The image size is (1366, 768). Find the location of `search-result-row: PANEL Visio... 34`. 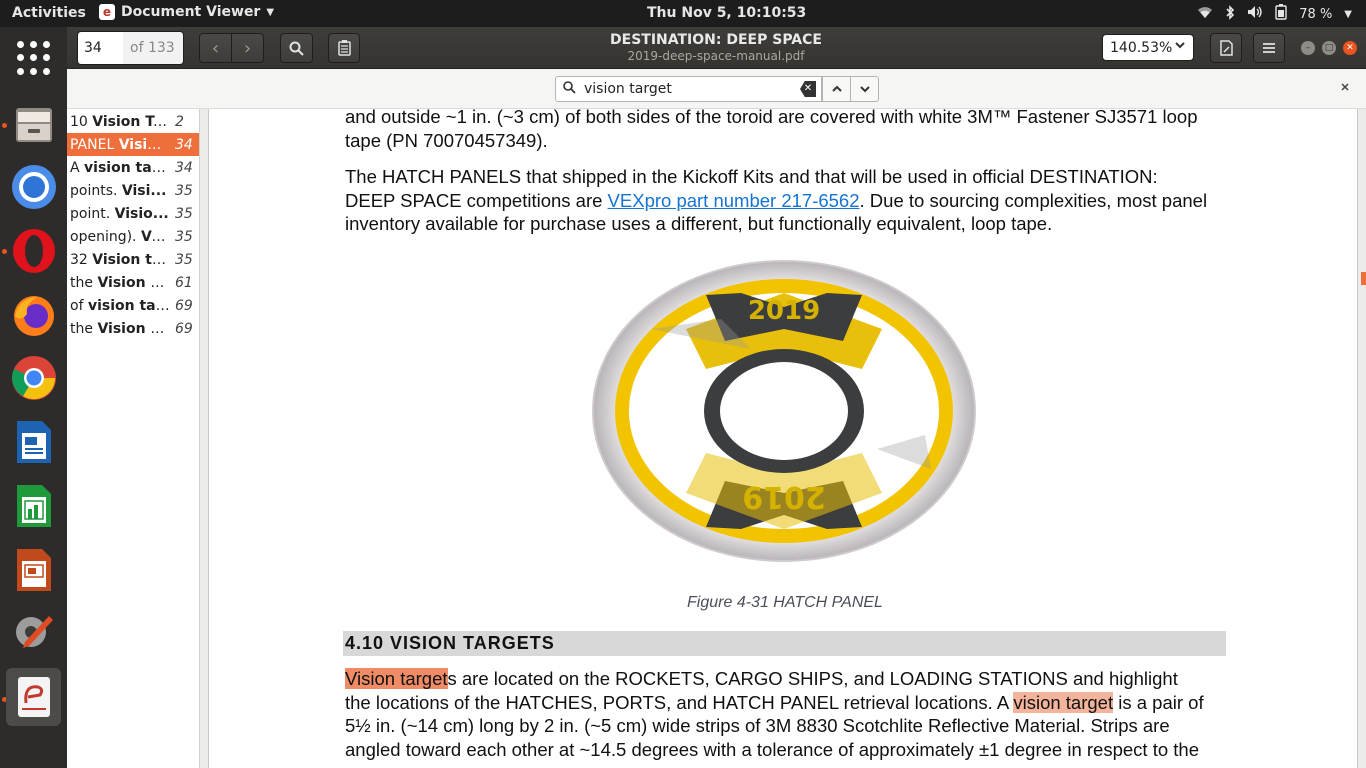

search-result-row: PANEL Visio... 34 is located at coordinates (133, 144).